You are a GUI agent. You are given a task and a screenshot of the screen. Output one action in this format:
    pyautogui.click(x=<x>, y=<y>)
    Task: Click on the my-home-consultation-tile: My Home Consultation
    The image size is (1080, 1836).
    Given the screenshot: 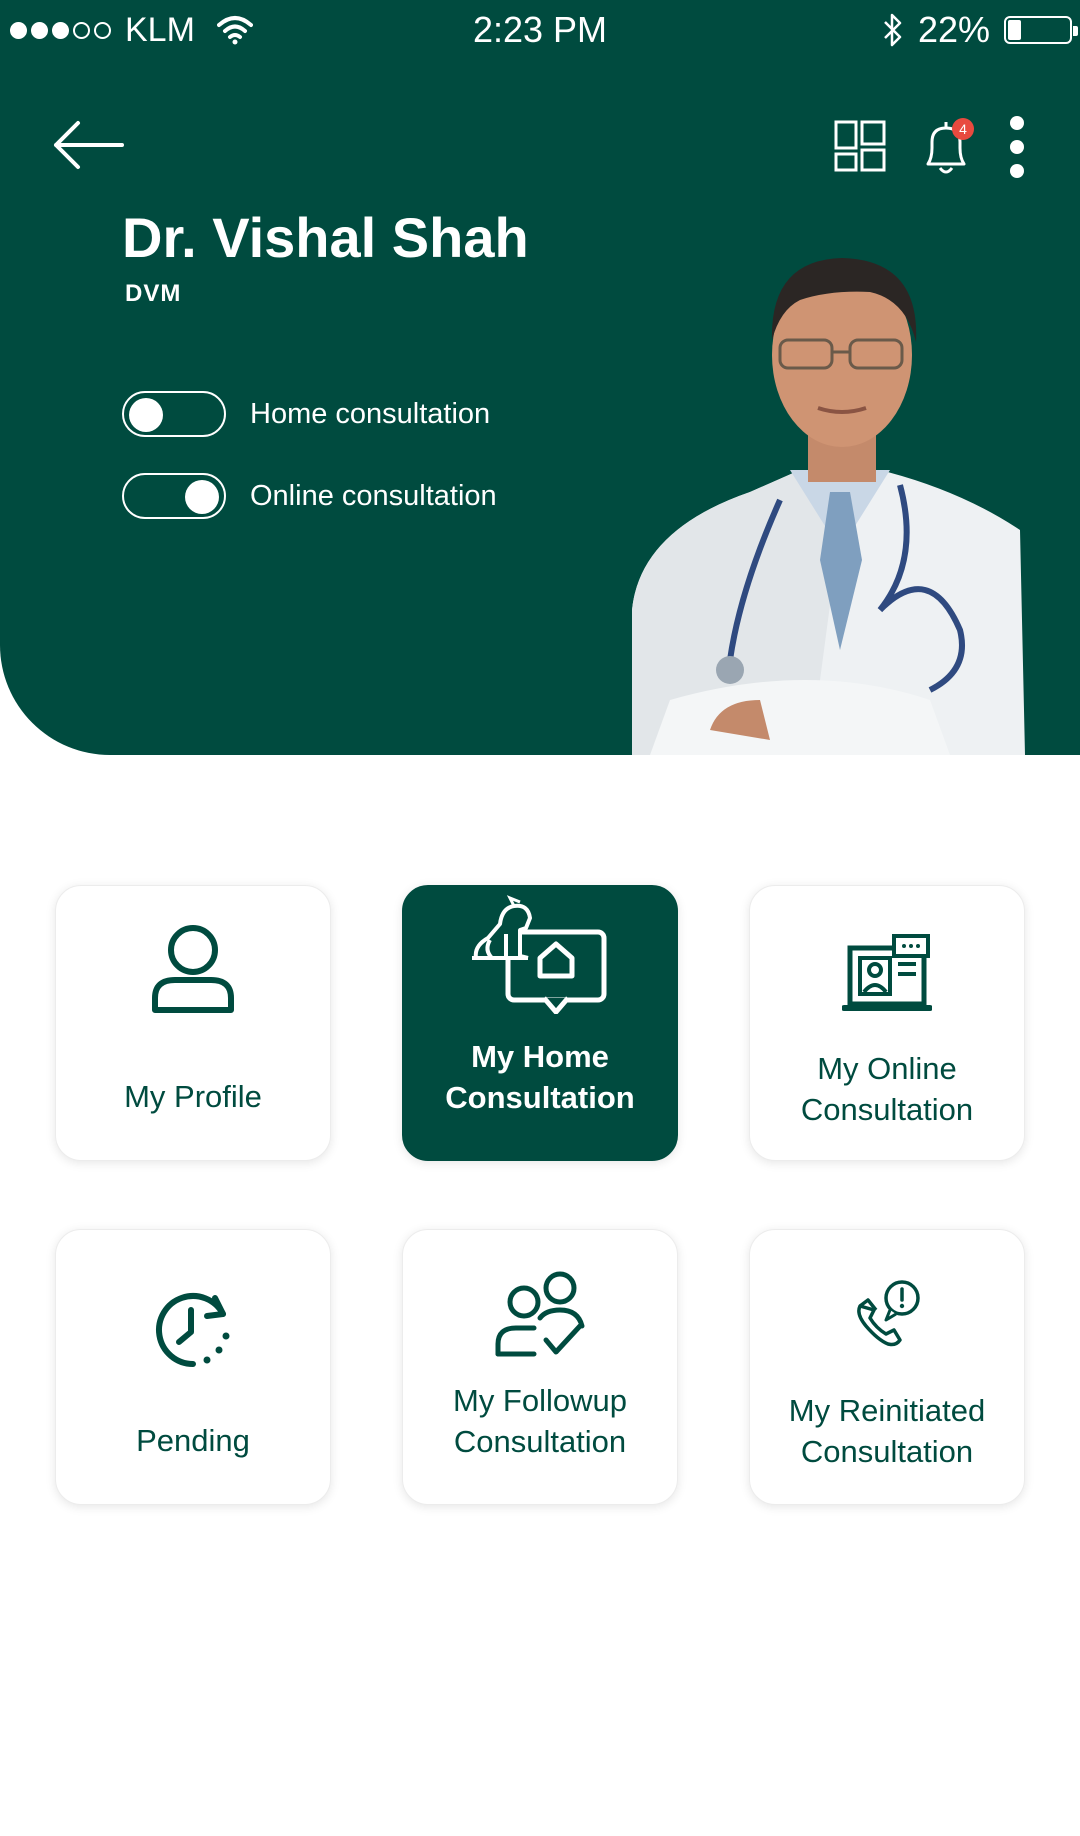 What is the action you would take?
    pyautogui.click(x=540, y=1023)
    